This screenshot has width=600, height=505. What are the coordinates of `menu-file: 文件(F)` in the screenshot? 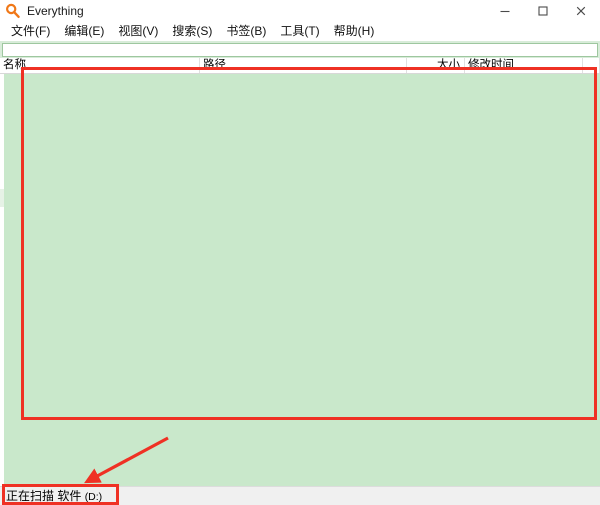 It's located at (30, 31).